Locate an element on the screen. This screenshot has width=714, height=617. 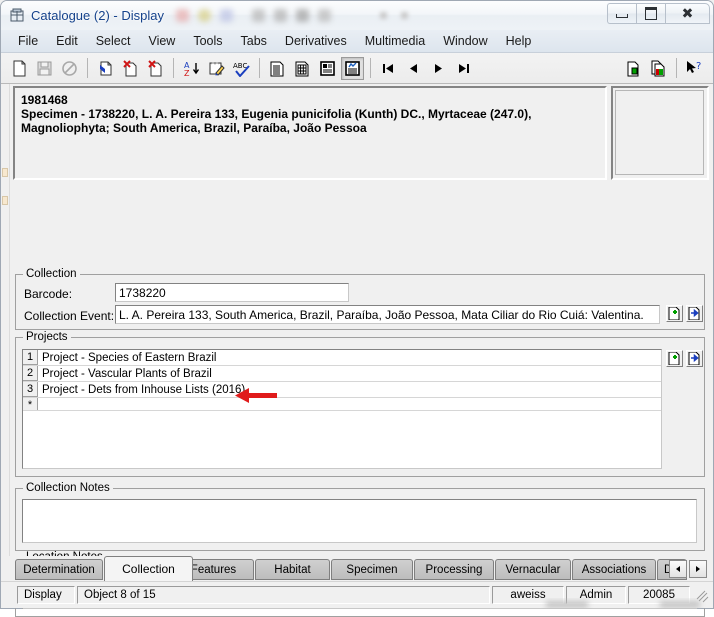
database-icon is located at coordinates (17, 16).